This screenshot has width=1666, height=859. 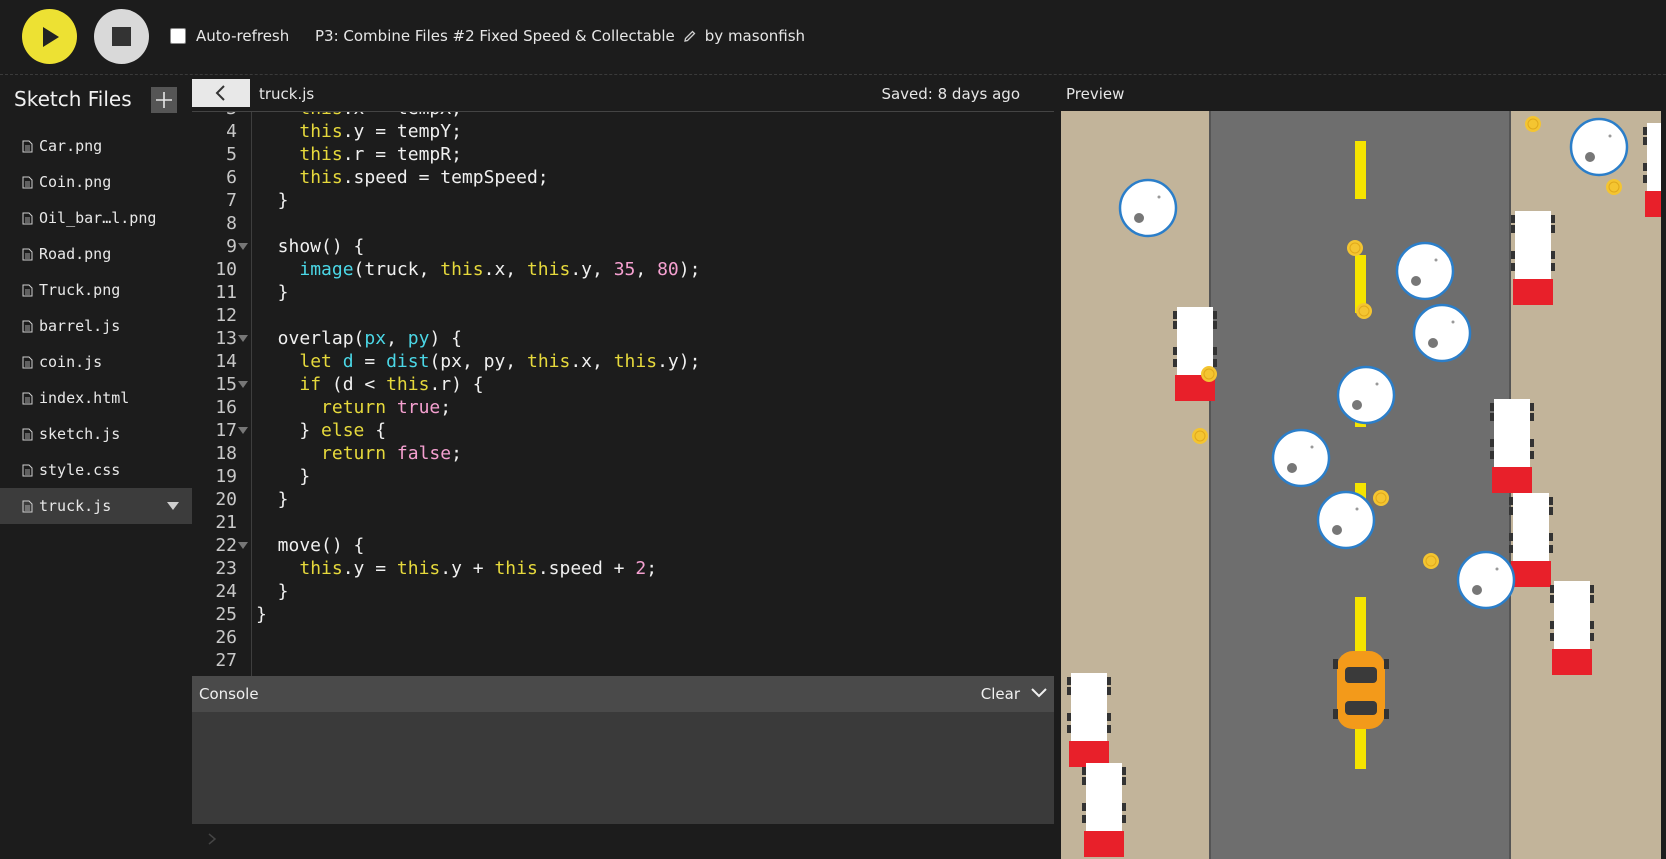 What do you see at coordinates (623, 568) in the screenshot?
I see `code-line: 23 this.y = this.y + this.speed + 2;` at bounding box center [623, 568].